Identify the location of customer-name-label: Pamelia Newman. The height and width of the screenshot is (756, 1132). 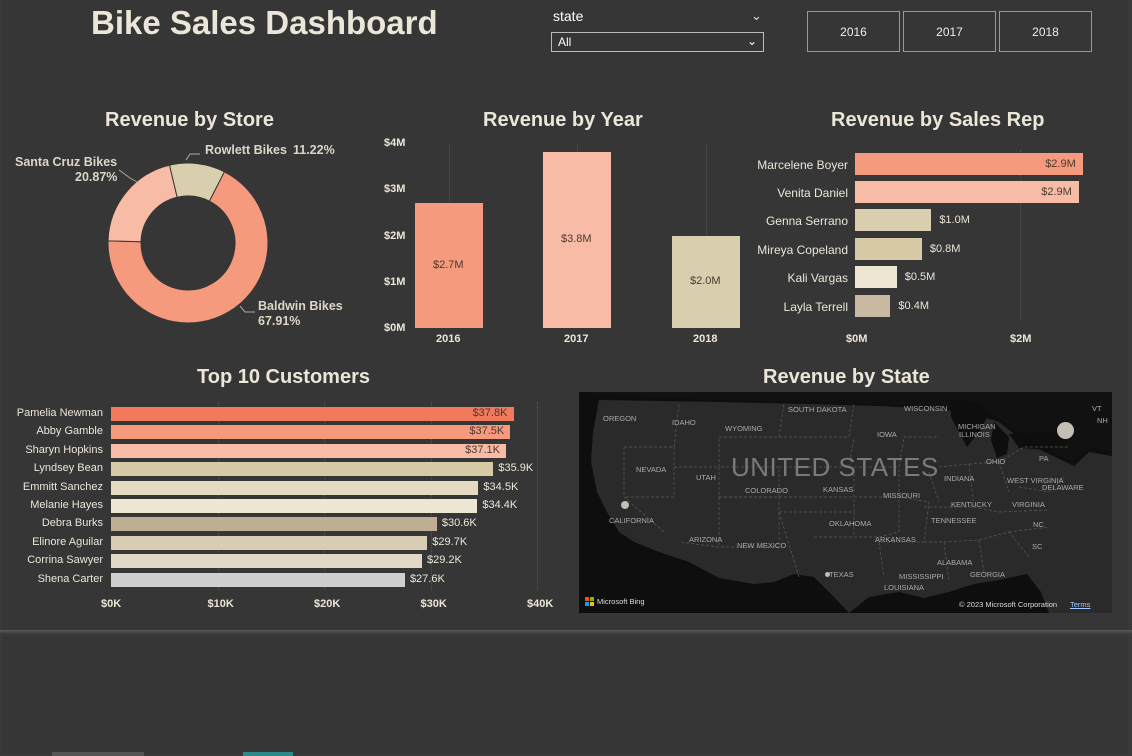
(59, 413).